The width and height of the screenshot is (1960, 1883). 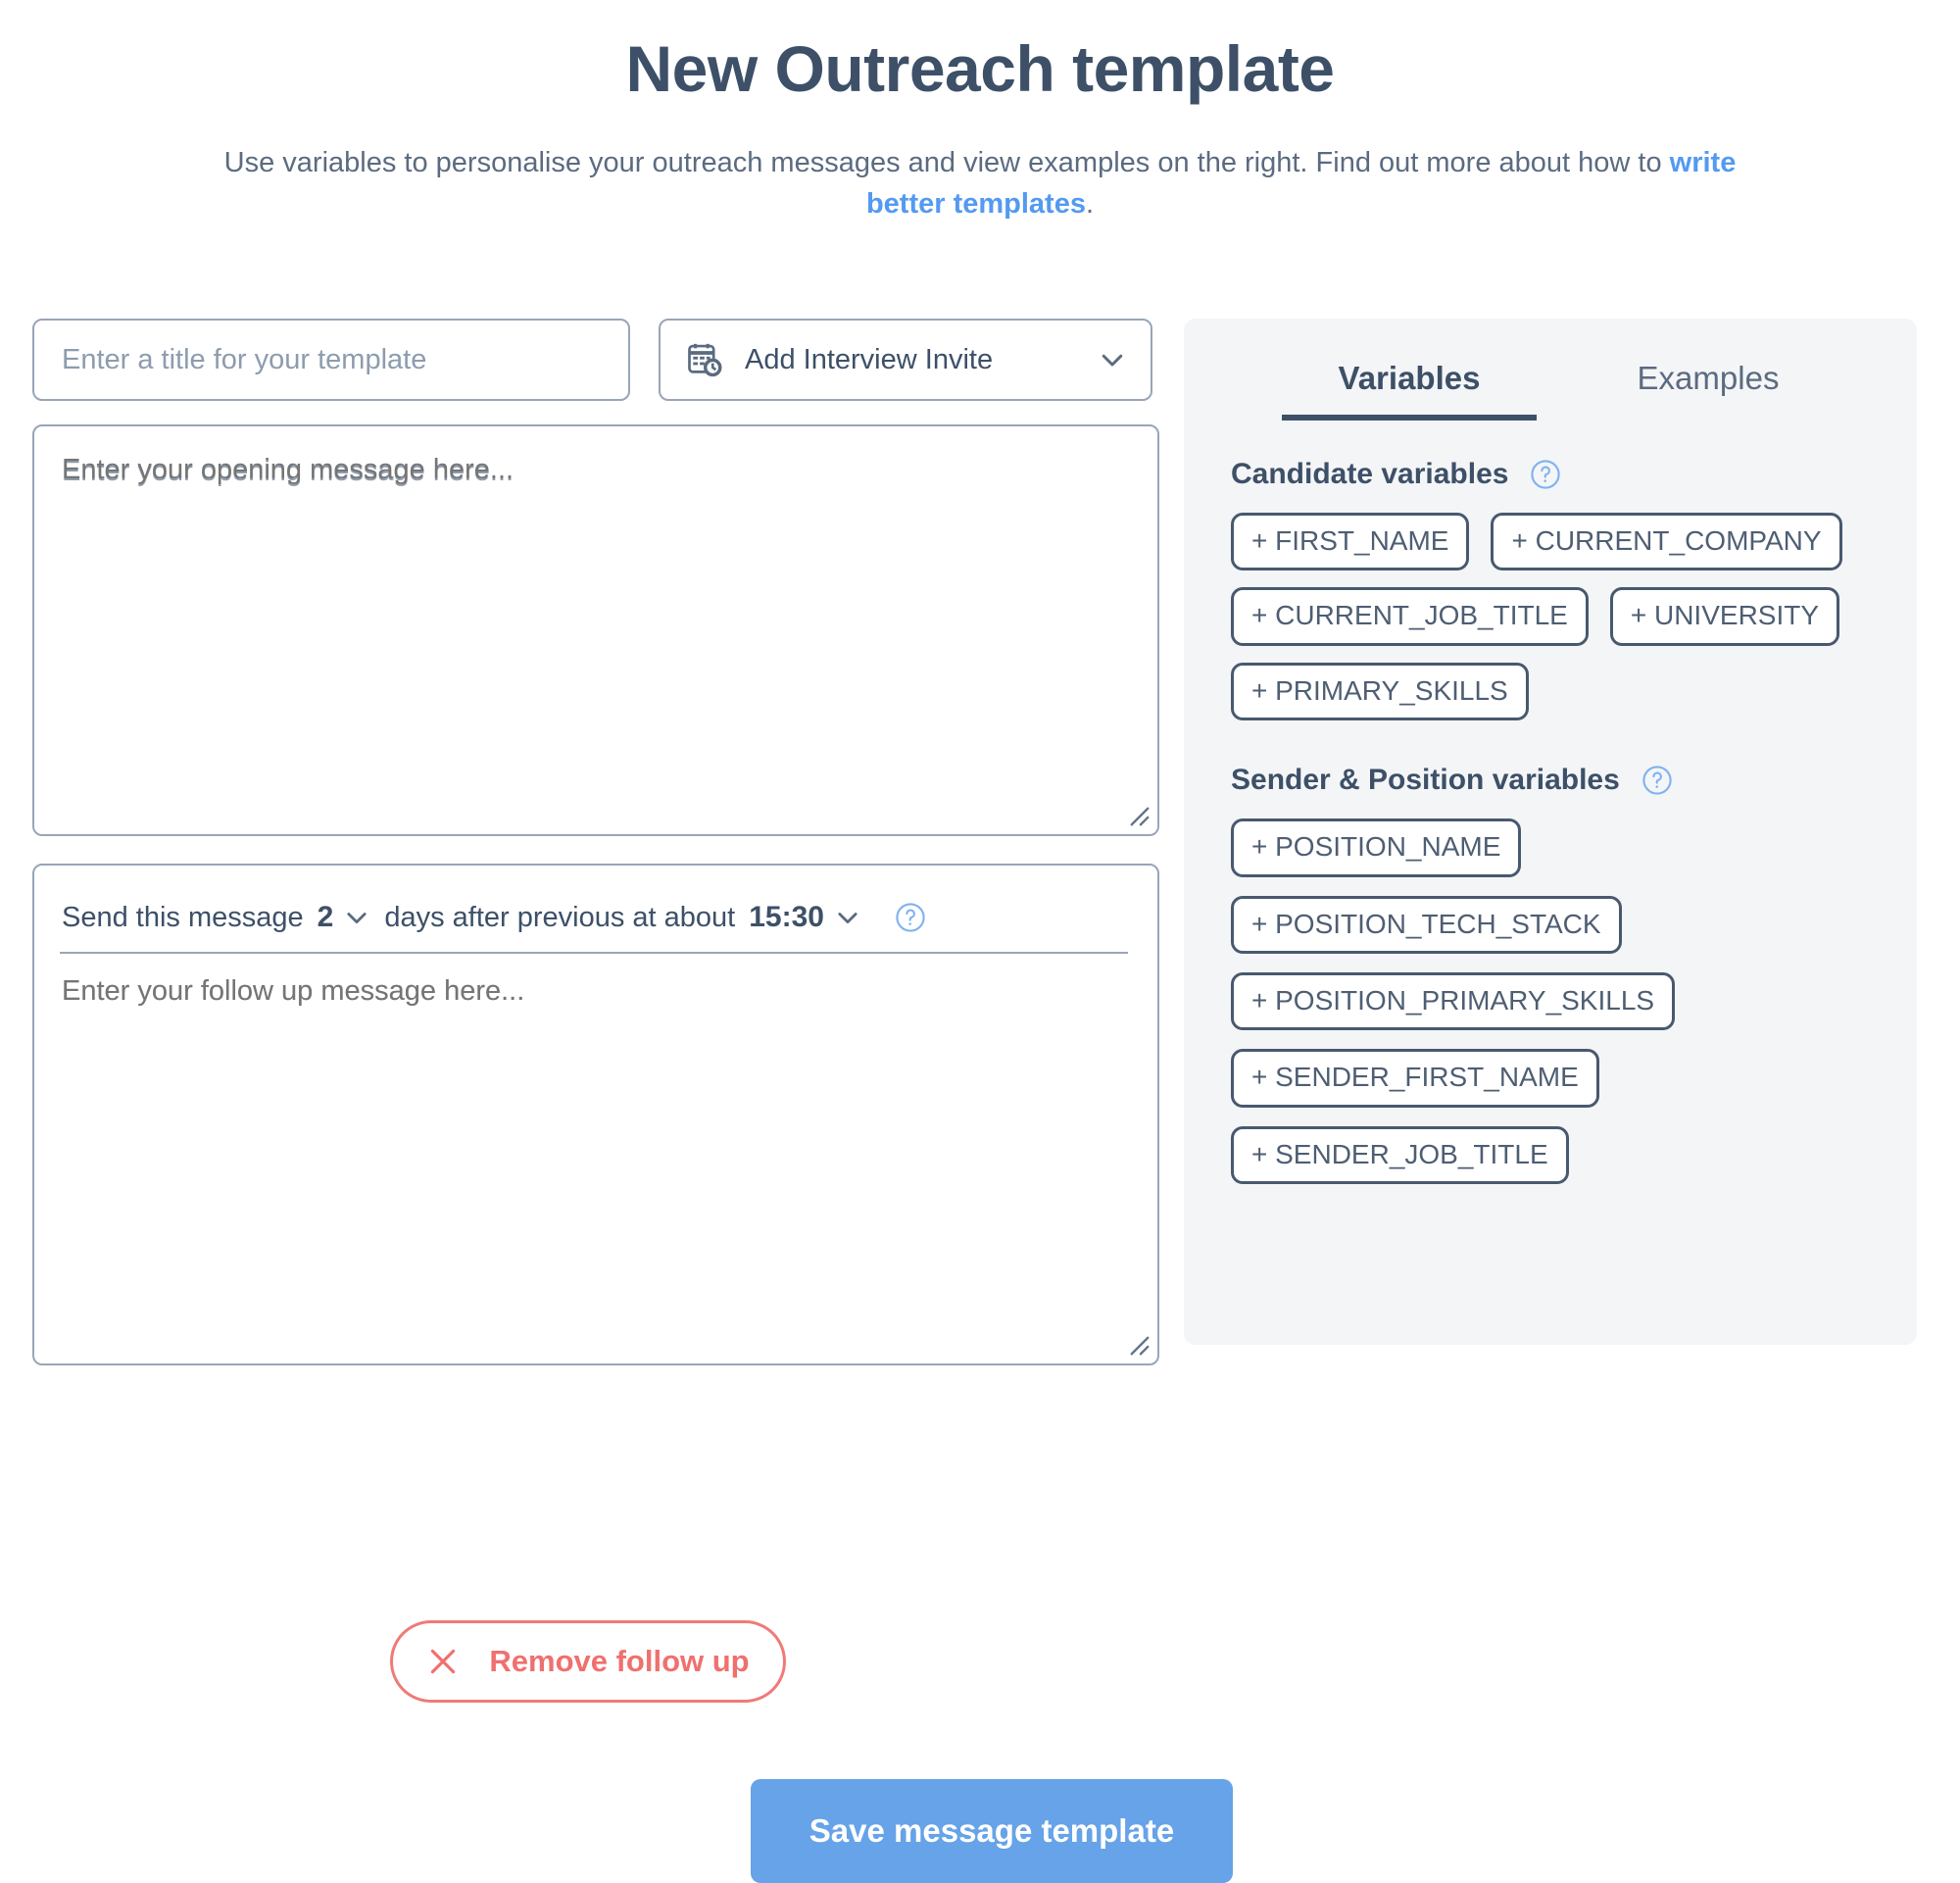 What do you see at coordinates (1410, 617) in the screenshot?
I see `variable-chip-current-job-title: + CURRENT_JOB_TITLE` at bounding box center [1410, 617].